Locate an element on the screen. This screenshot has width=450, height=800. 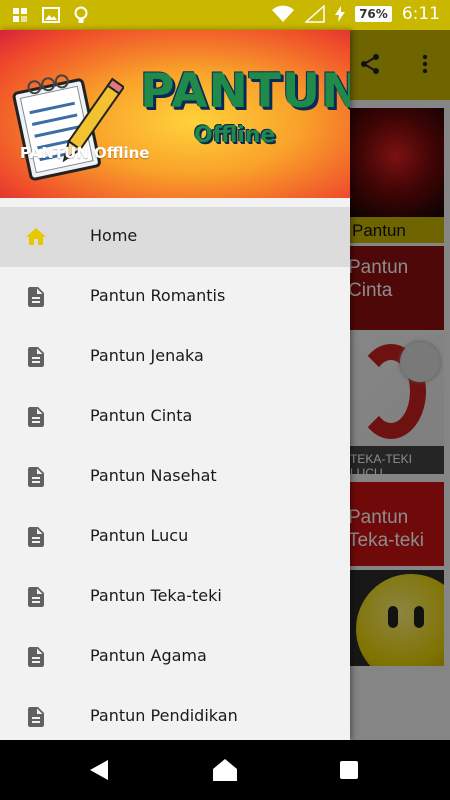
back-icon is located at coordinates (99, 770).